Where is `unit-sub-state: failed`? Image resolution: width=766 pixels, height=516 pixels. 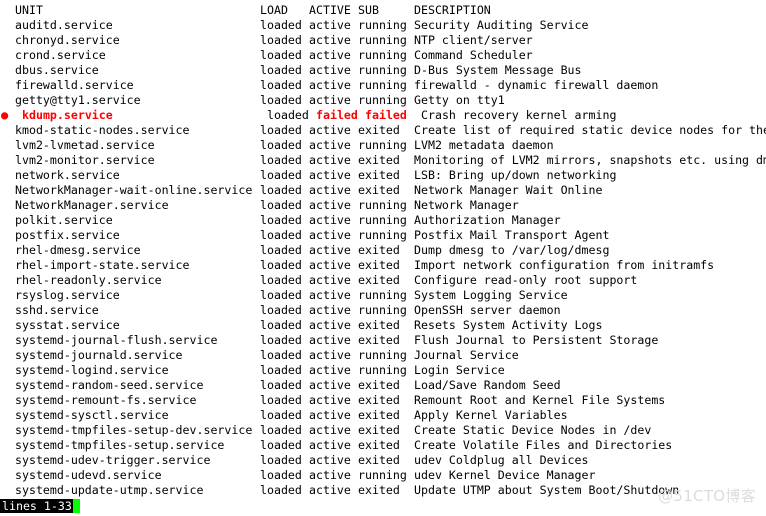
unit-sub-state: failed is located at coordinates (386, 115).